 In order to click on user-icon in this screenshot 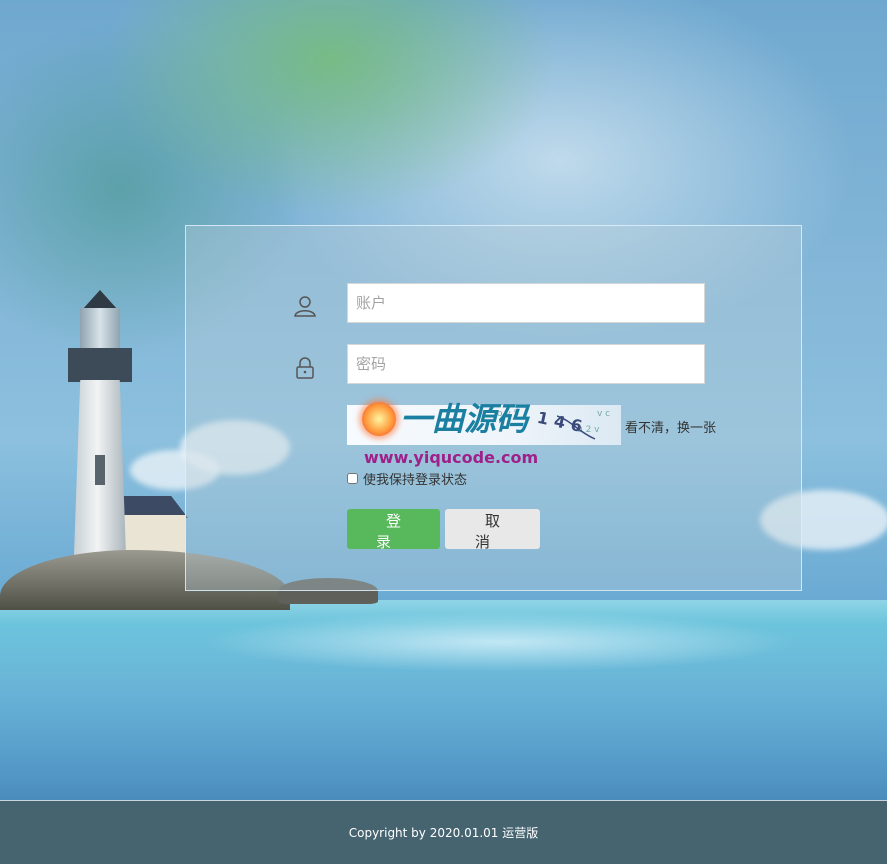, I will do `click(305, 306)`.